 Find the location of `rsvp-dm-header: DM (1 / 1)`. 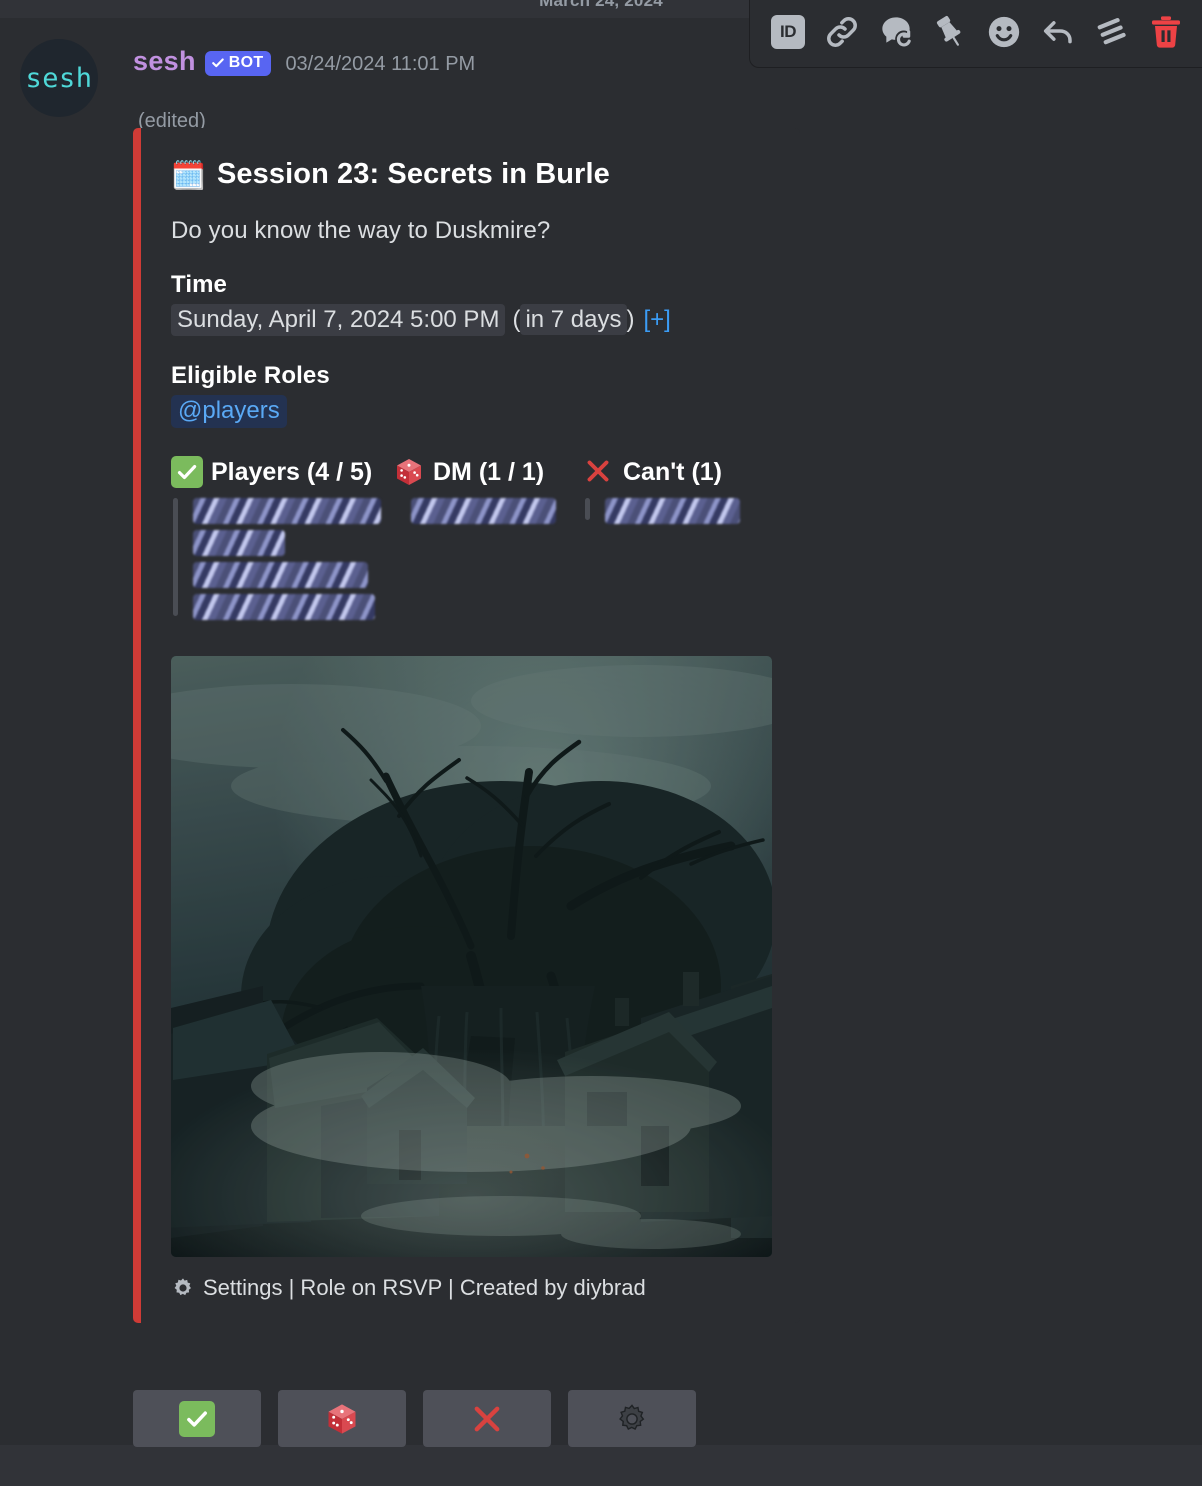

rsvp-dm-header: DM (1 / 1) is located at coordinates (488, 472).